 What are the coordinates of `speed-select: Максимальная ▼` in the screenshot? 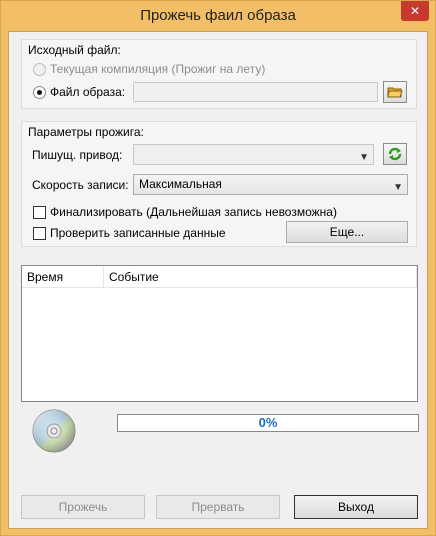 It's located at (270, 184).